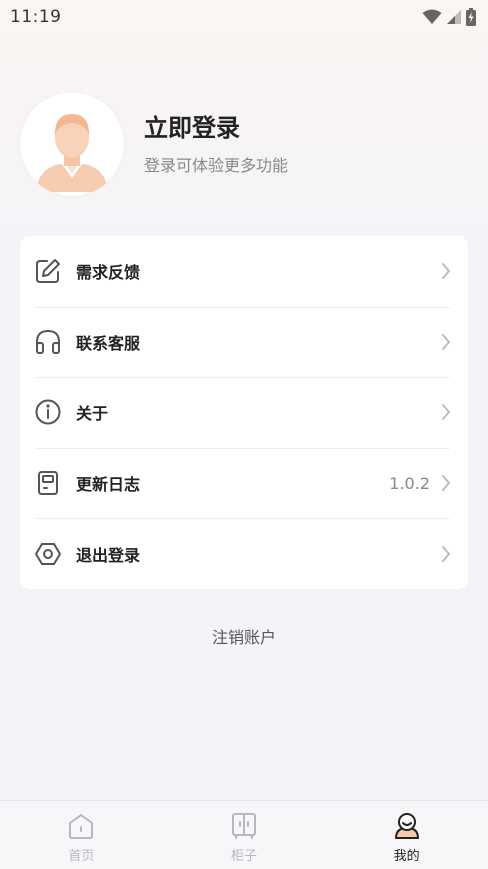  I want to click on menu-item-changelog: 更新日志 1.0.2, so click(244, 483).